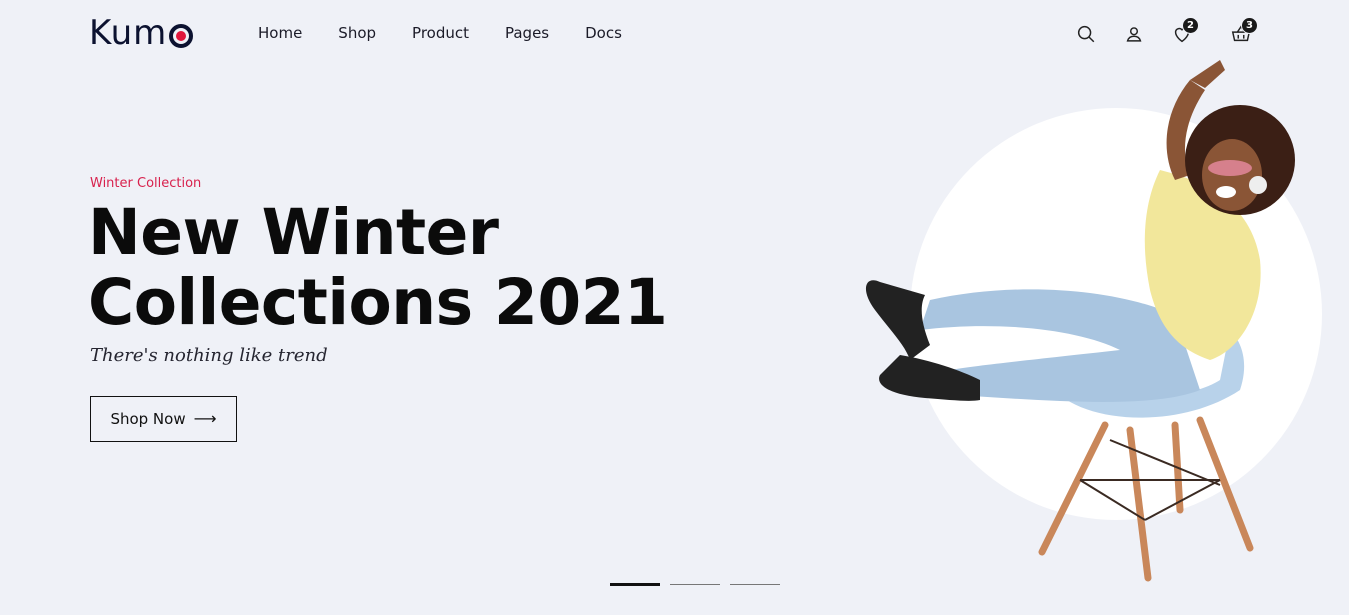 Image resolution: width=1349 pixels, height=615 pixels. Describe the element at coordinates (146, 183) in the screenshot. I see `hero-subtitle: Winter Collection` at that location.